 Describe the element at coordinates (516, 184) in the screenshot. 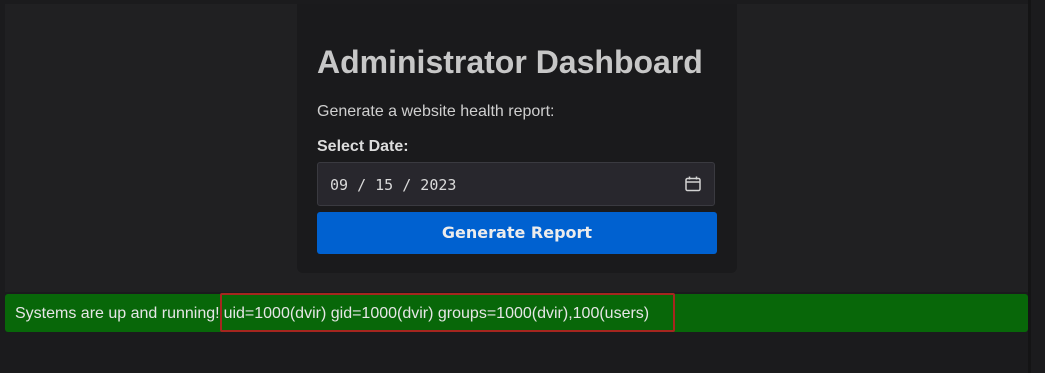

I see `date-input: 09 / 15 / 2023` at that location.